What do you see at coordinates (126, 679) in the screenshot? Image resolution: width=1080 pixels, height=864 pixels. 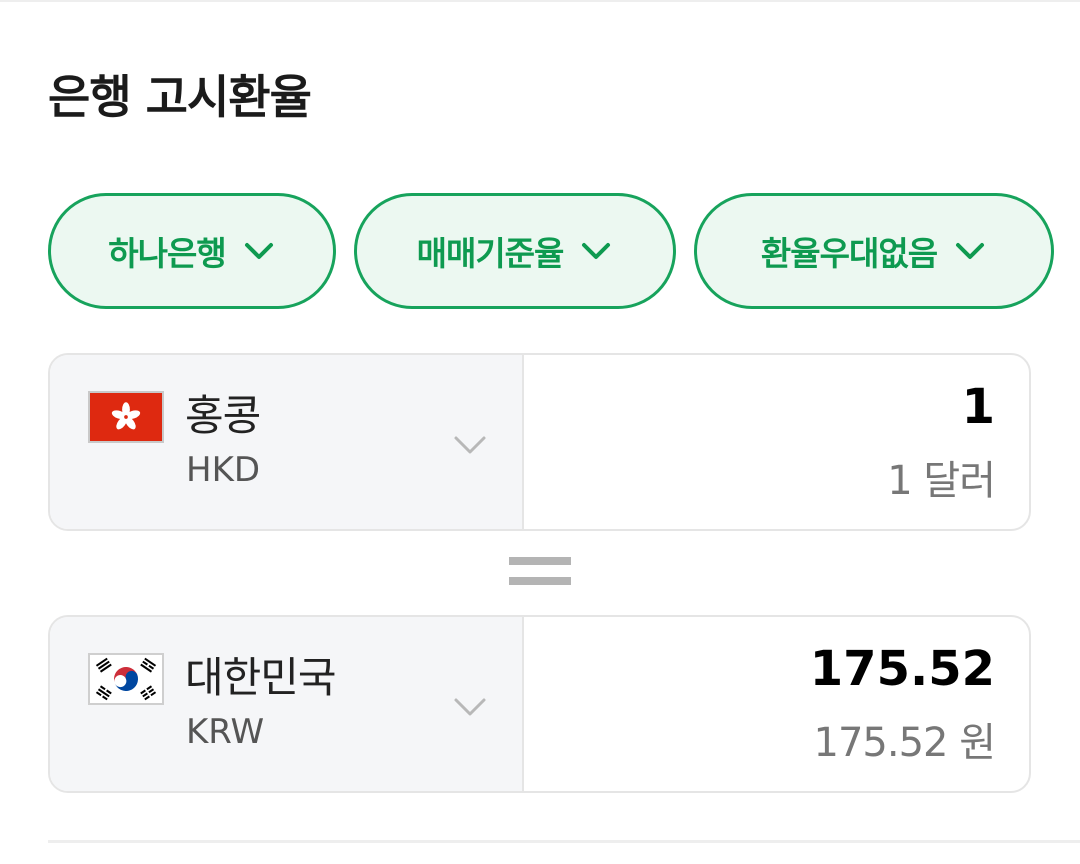 I see `south-korea-flag-icon` at bounding box center [126, 679].